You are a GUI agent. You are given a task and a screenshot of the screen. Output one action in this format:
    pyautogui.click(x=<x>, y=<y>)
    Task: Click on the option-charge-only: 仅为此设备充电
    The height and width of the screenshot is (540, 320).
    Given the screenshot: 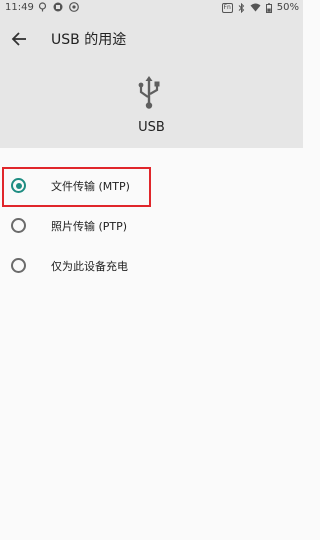 What is the action you would take?
    pyautogui.click(x=151, y=266)
    